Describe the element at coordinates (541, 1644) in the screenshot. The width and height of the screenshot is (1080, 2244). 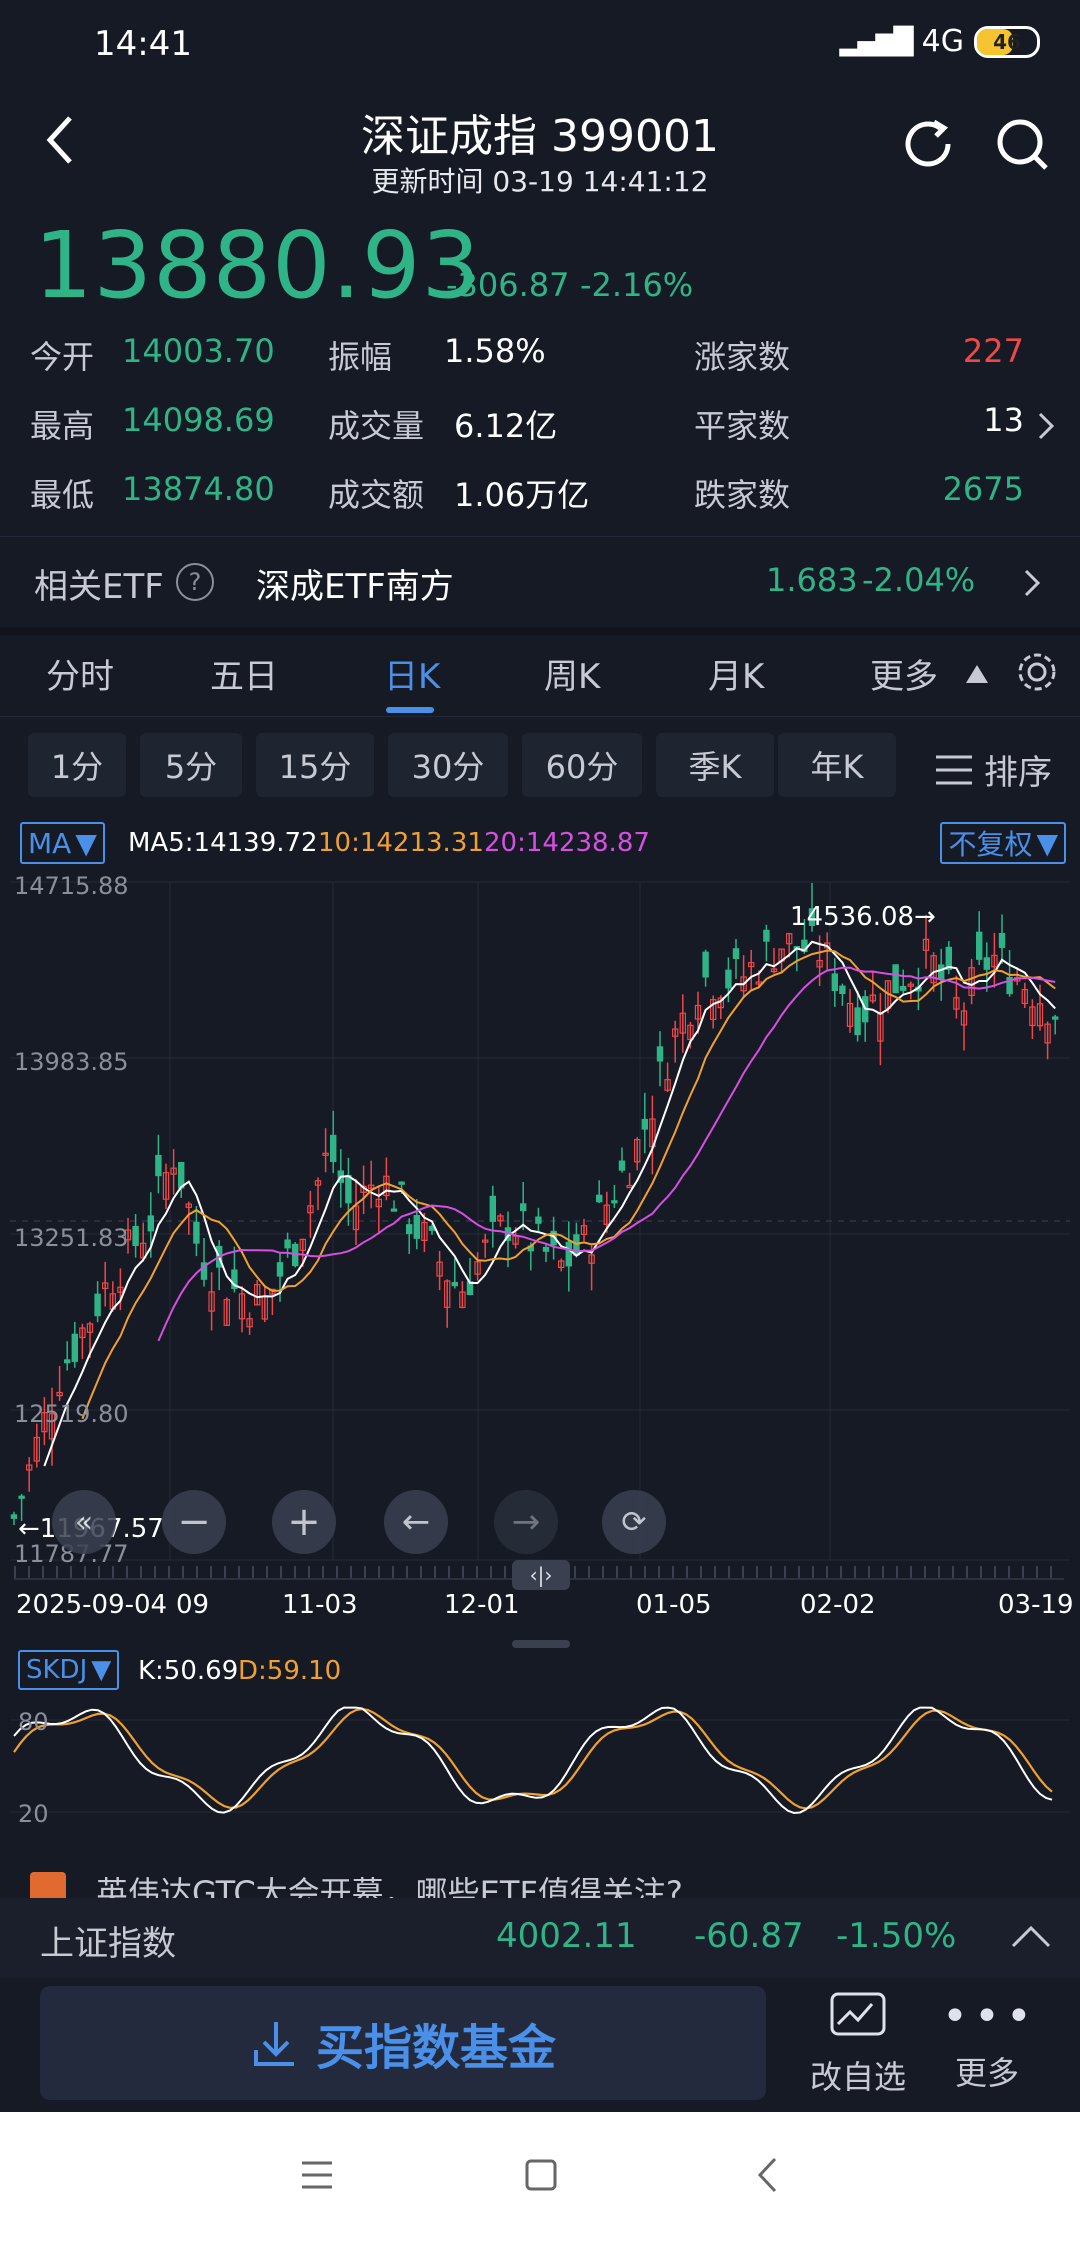
I see `resize-handle` at that location.